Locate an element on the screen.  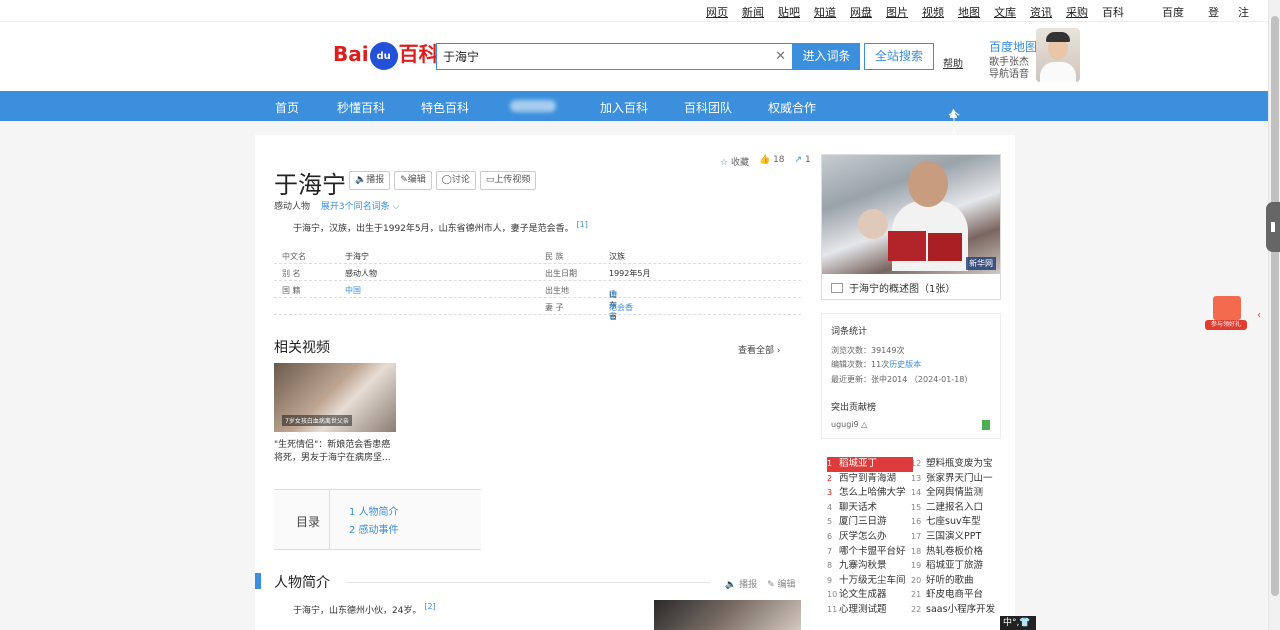
toc-item: 1 人物简介 is located at coordinates (374, 510).